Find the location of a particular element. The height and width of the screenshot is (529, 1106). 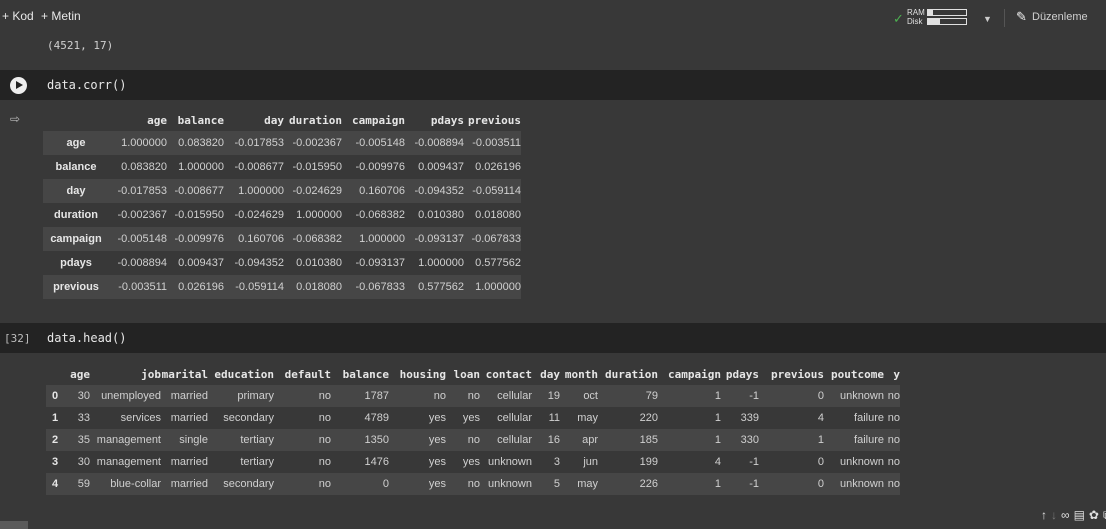

table-cell: primary is located at coordinates (255, 396).